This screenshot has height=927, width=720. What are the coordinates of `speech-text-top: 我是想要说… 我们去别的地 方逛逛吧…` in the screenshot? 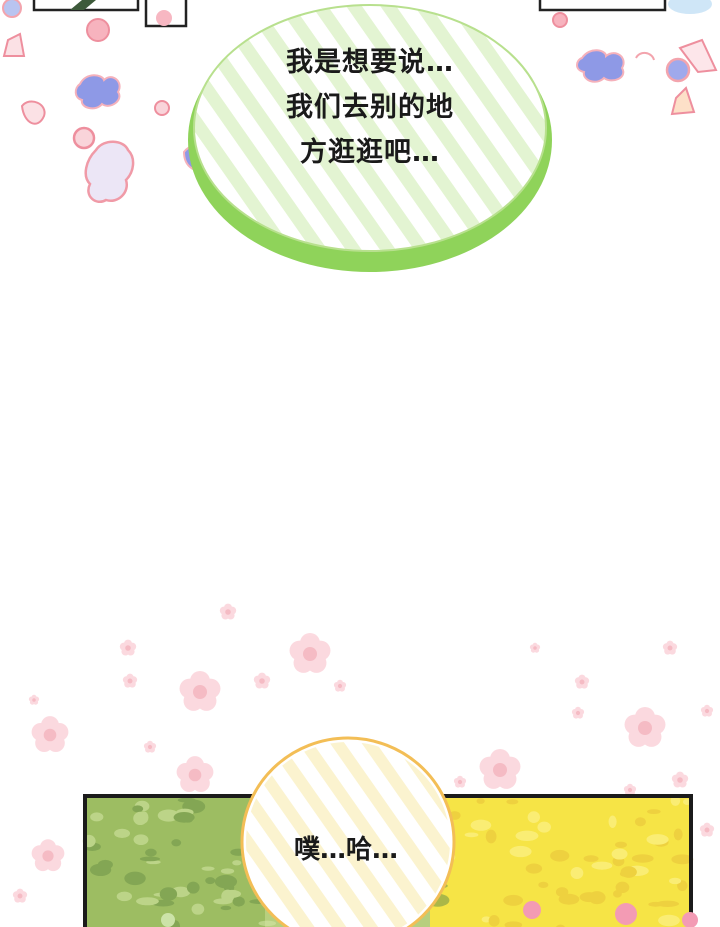 It's located at (370, 107).